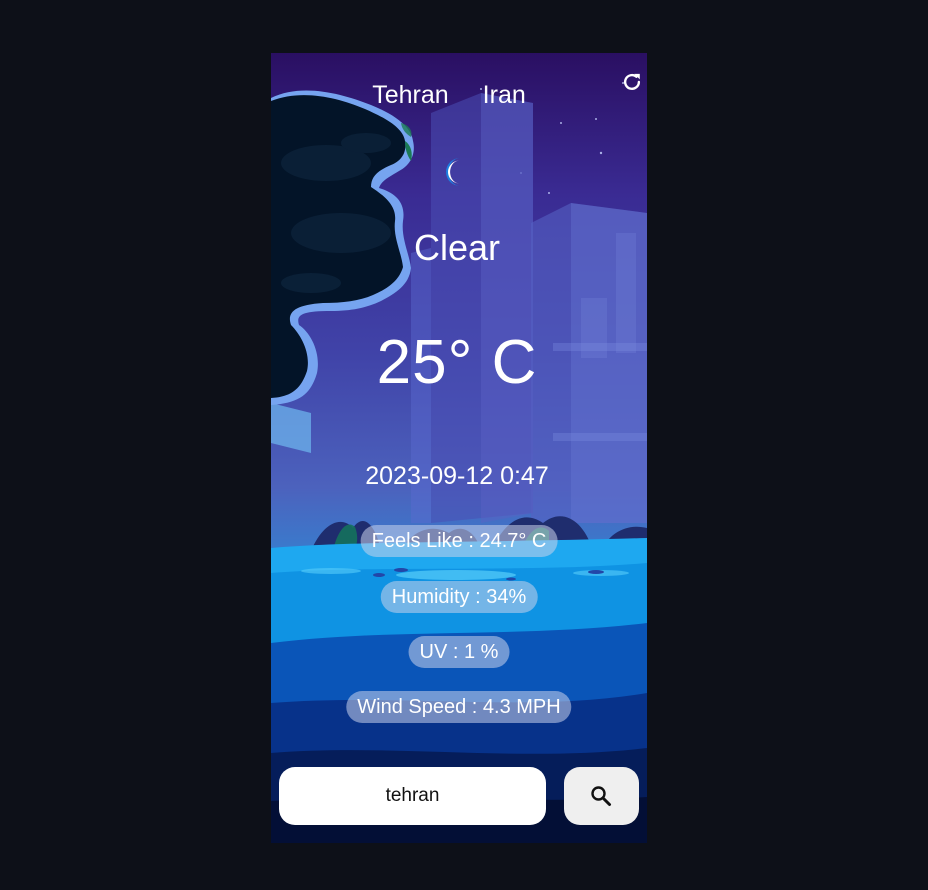 Image resolution: width=928 pixels, height=890 pixels. Describe the element at coordinates (459, 541) in the screenshot. I see `feels-like-badge: Feels Like : 24.7° C` at that location.